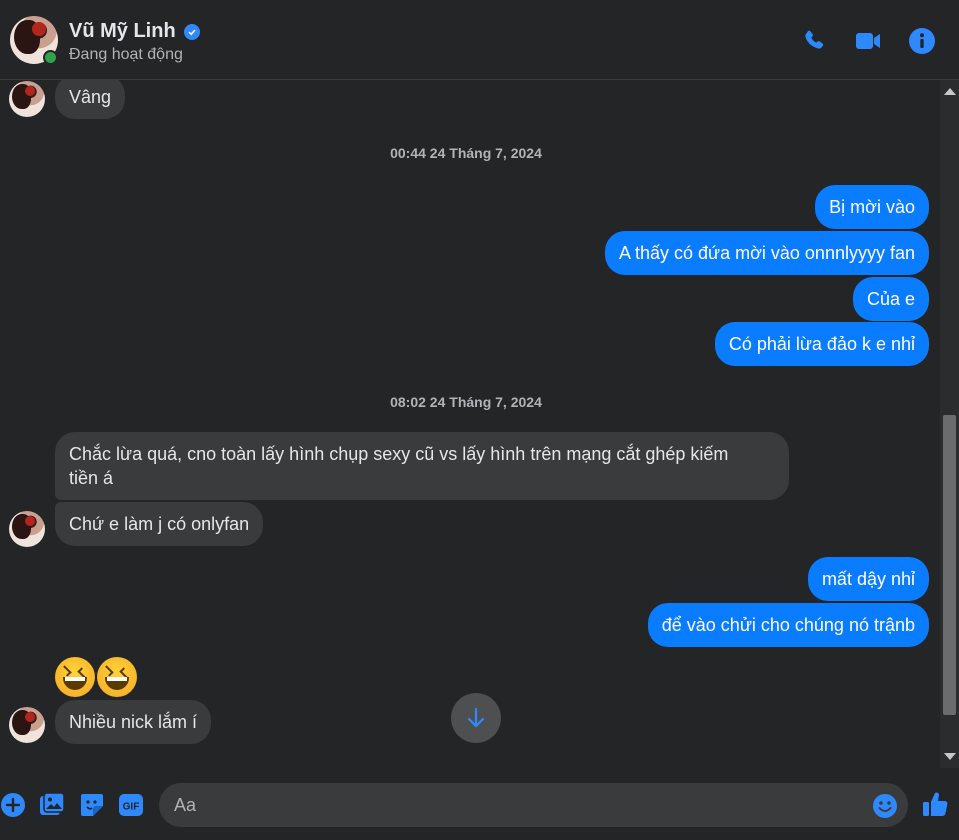 The image size is (959, 840). Describe the element at coordinates (922, 41) in the screenshot. I see `info-icon` at that location.